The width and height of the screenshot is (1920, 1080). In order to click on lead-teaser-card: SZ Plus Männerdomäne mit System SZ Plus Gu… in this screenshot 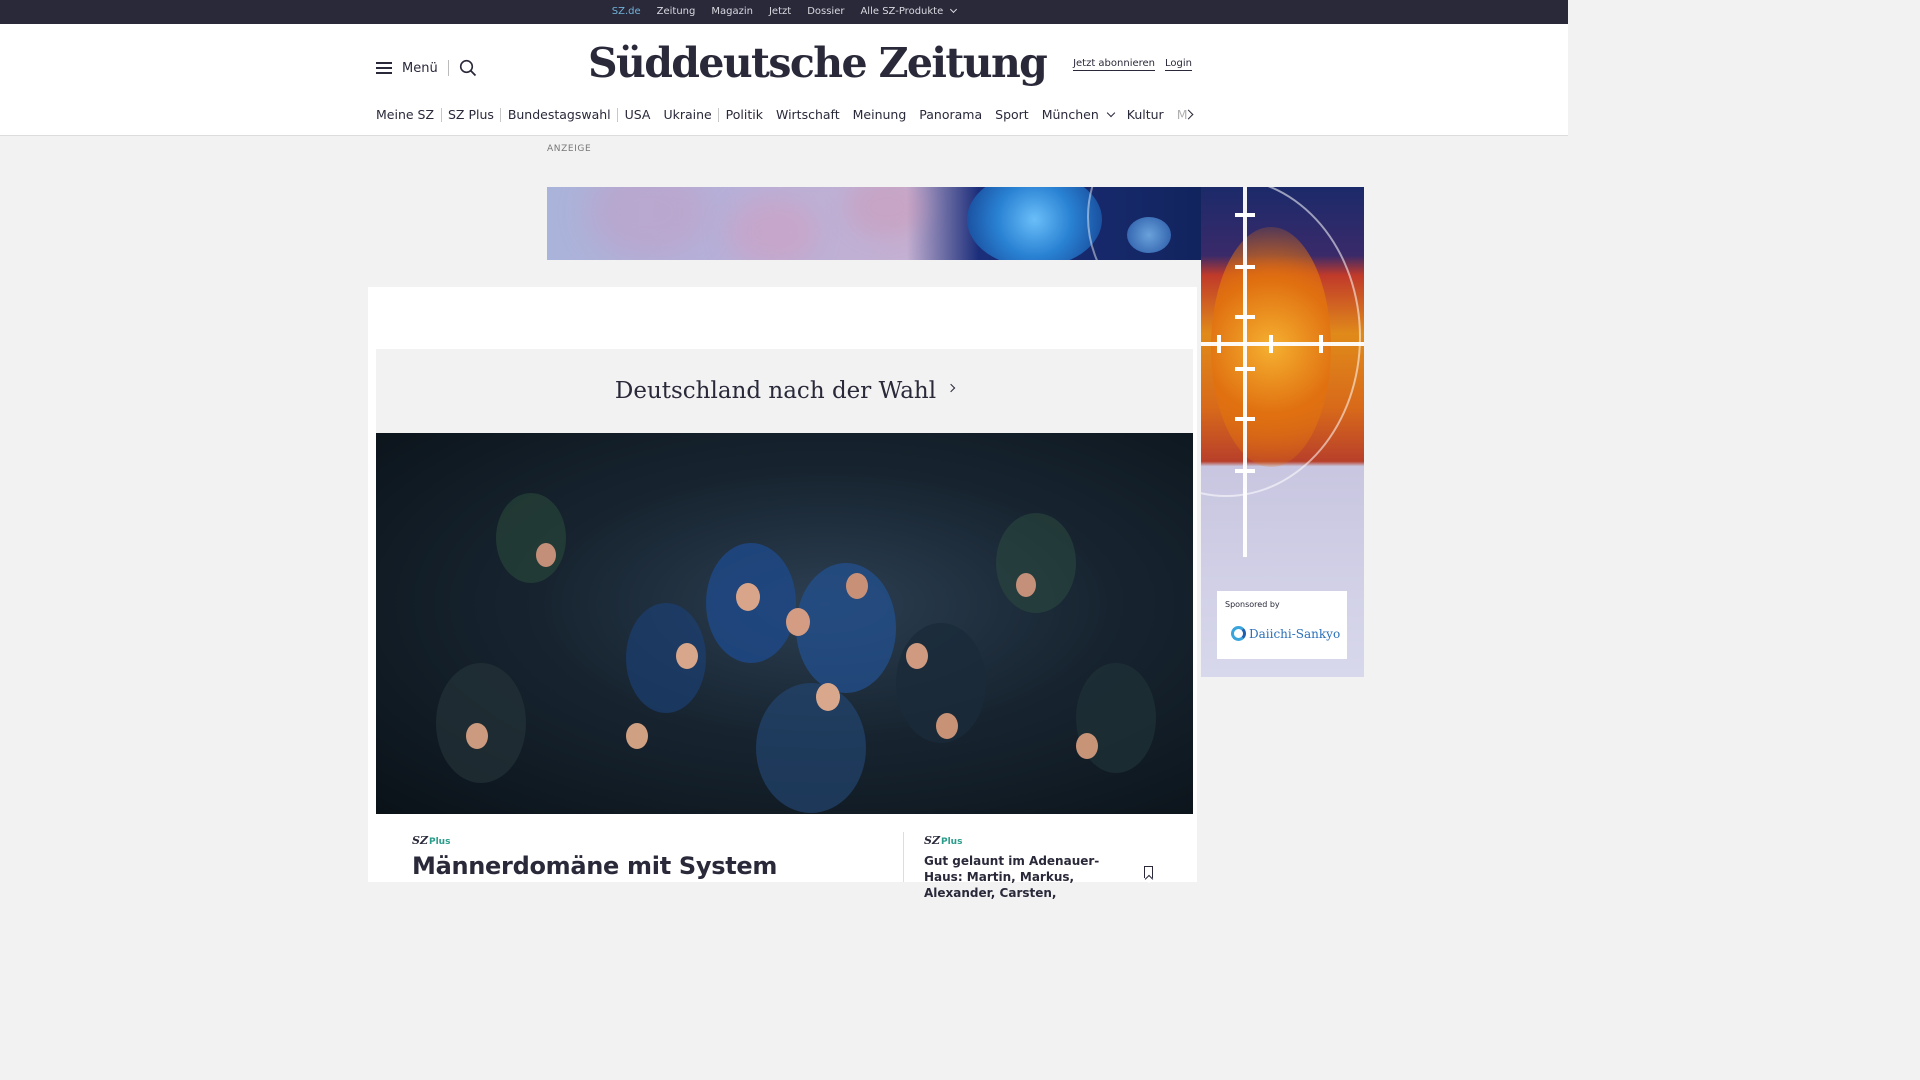, I will do `click(784, 857)`.